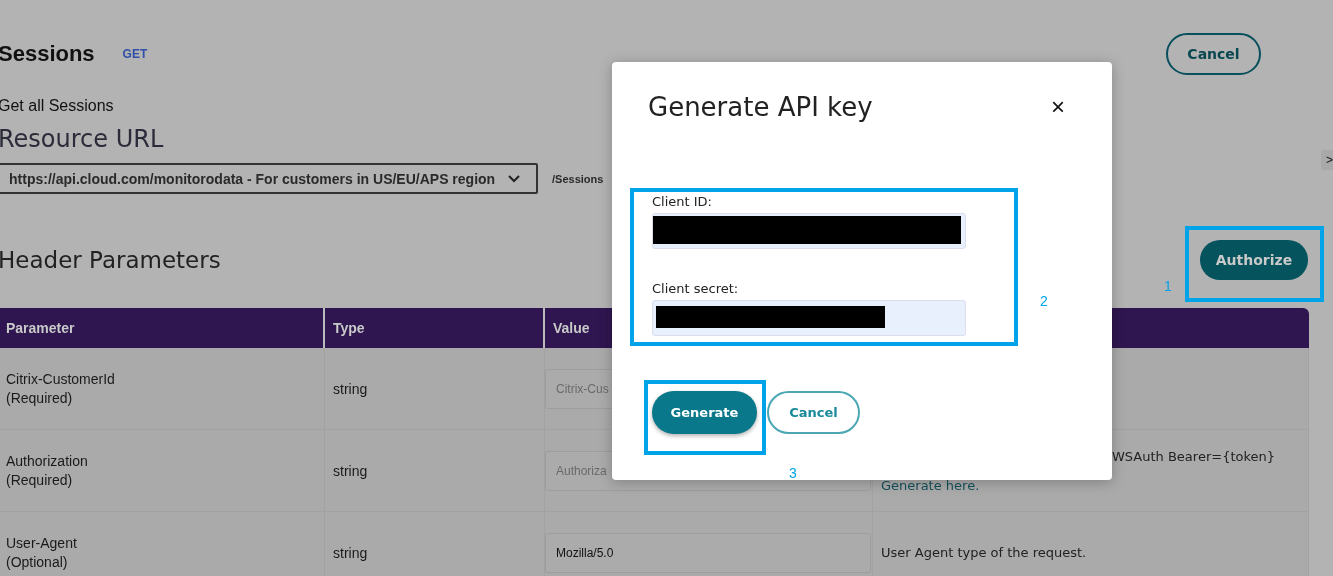 The image size is (1333, 576). I want to click on url-path: /Sessions, so click(578, 178).